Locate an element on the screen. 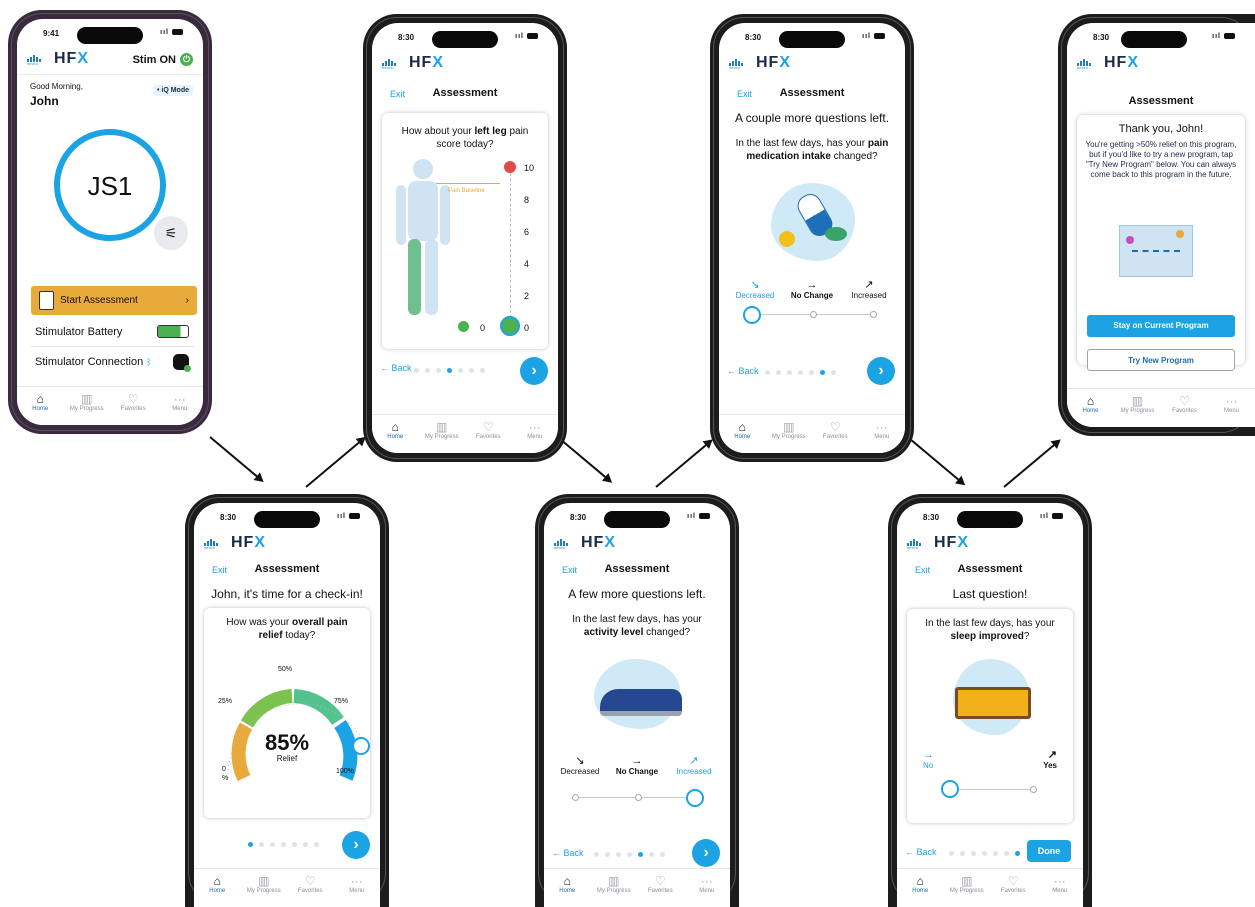  screen-header: Exit Assessment is located at coordinates (465, 95).